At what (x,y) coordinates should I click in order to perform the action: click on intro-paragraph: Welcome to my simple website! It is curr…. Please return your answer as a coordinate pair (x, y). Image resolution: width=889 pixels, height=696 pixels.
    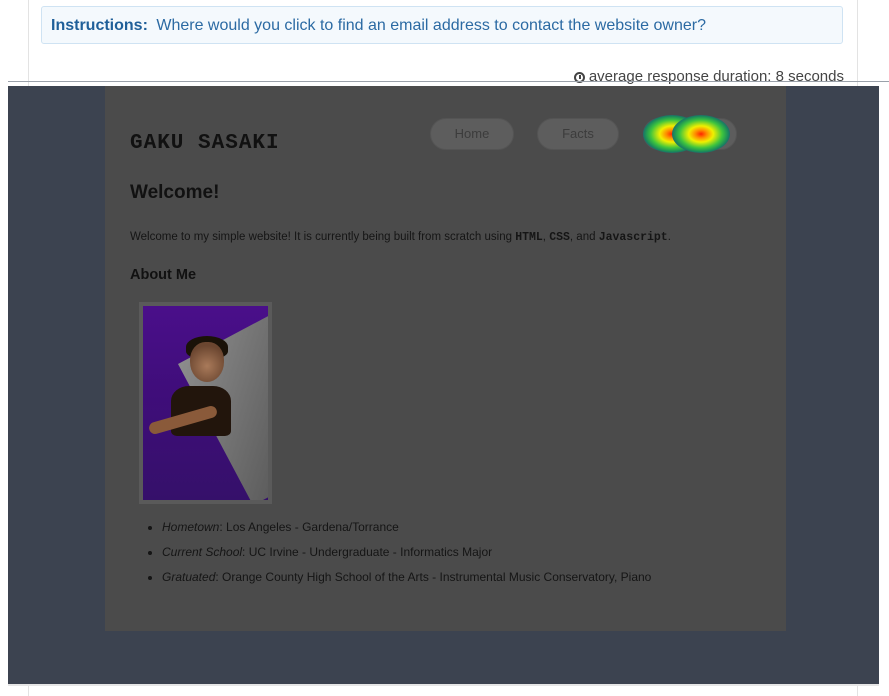
    Looking at the image, I should click on (400, 237).